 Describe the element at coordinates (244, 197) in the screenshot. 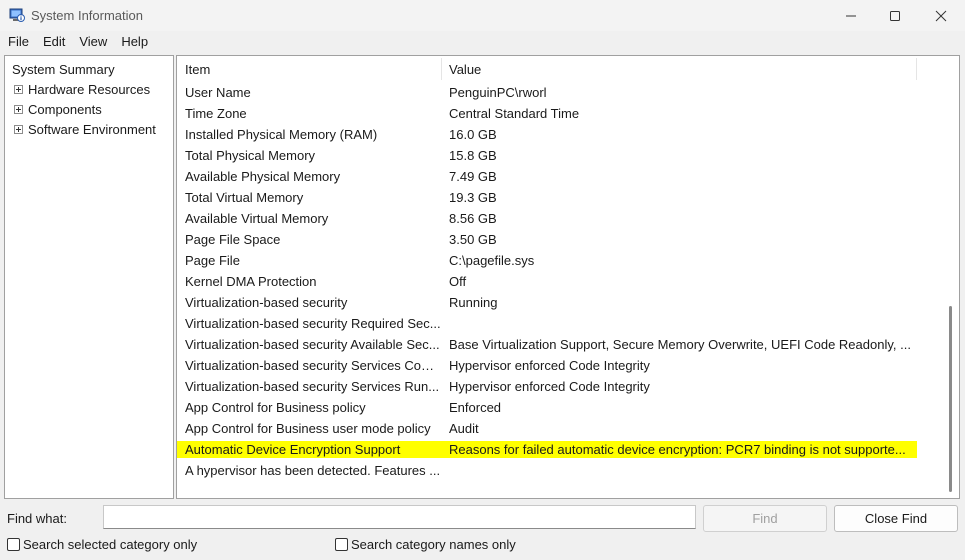

I see `row-item-cell: Total Virtual Memory` at that location.